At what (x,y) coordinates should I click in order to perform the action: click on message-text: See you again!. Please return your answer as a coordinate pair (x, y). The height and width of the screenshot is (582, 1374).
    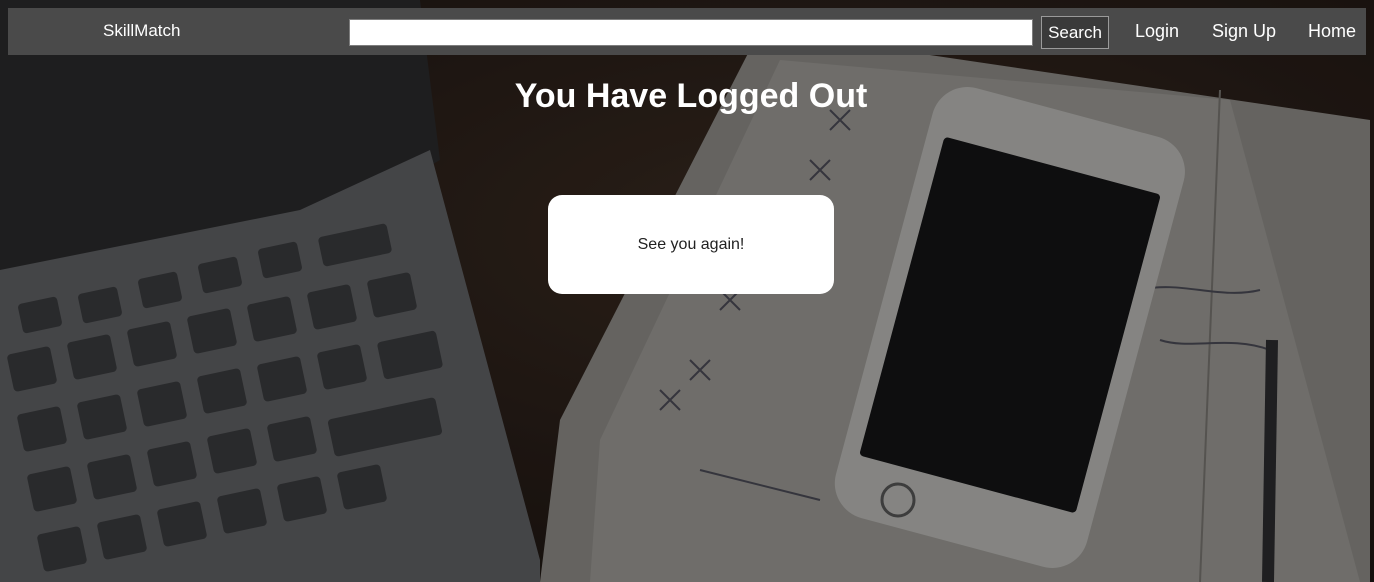
    Looking at the image, I should click on (691, 244).